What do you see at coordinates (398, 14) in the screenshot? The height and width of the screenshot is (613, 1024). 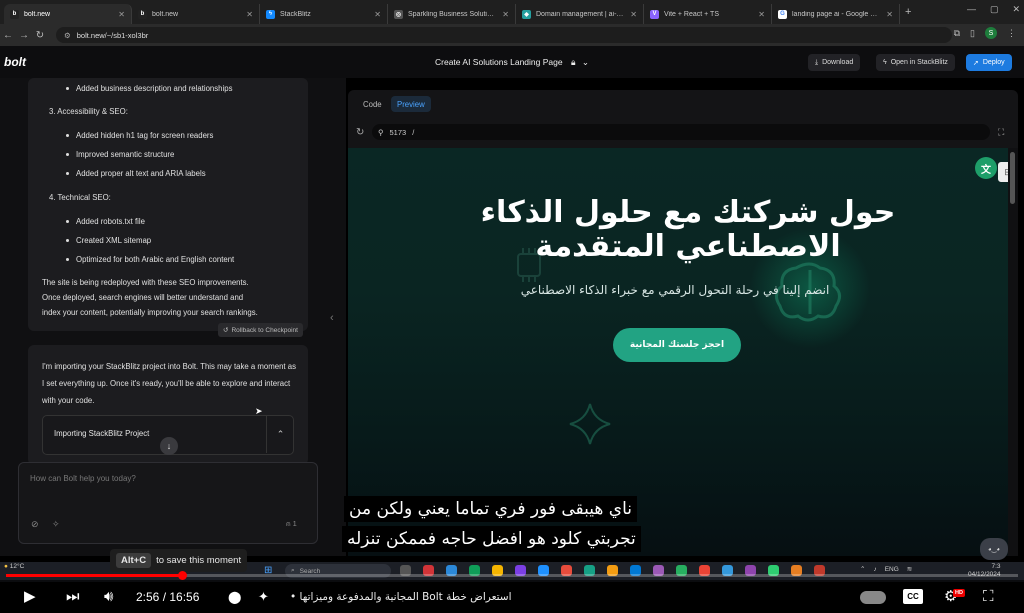 I see `globe-icon: ◎` at bounding box center [398, 14].